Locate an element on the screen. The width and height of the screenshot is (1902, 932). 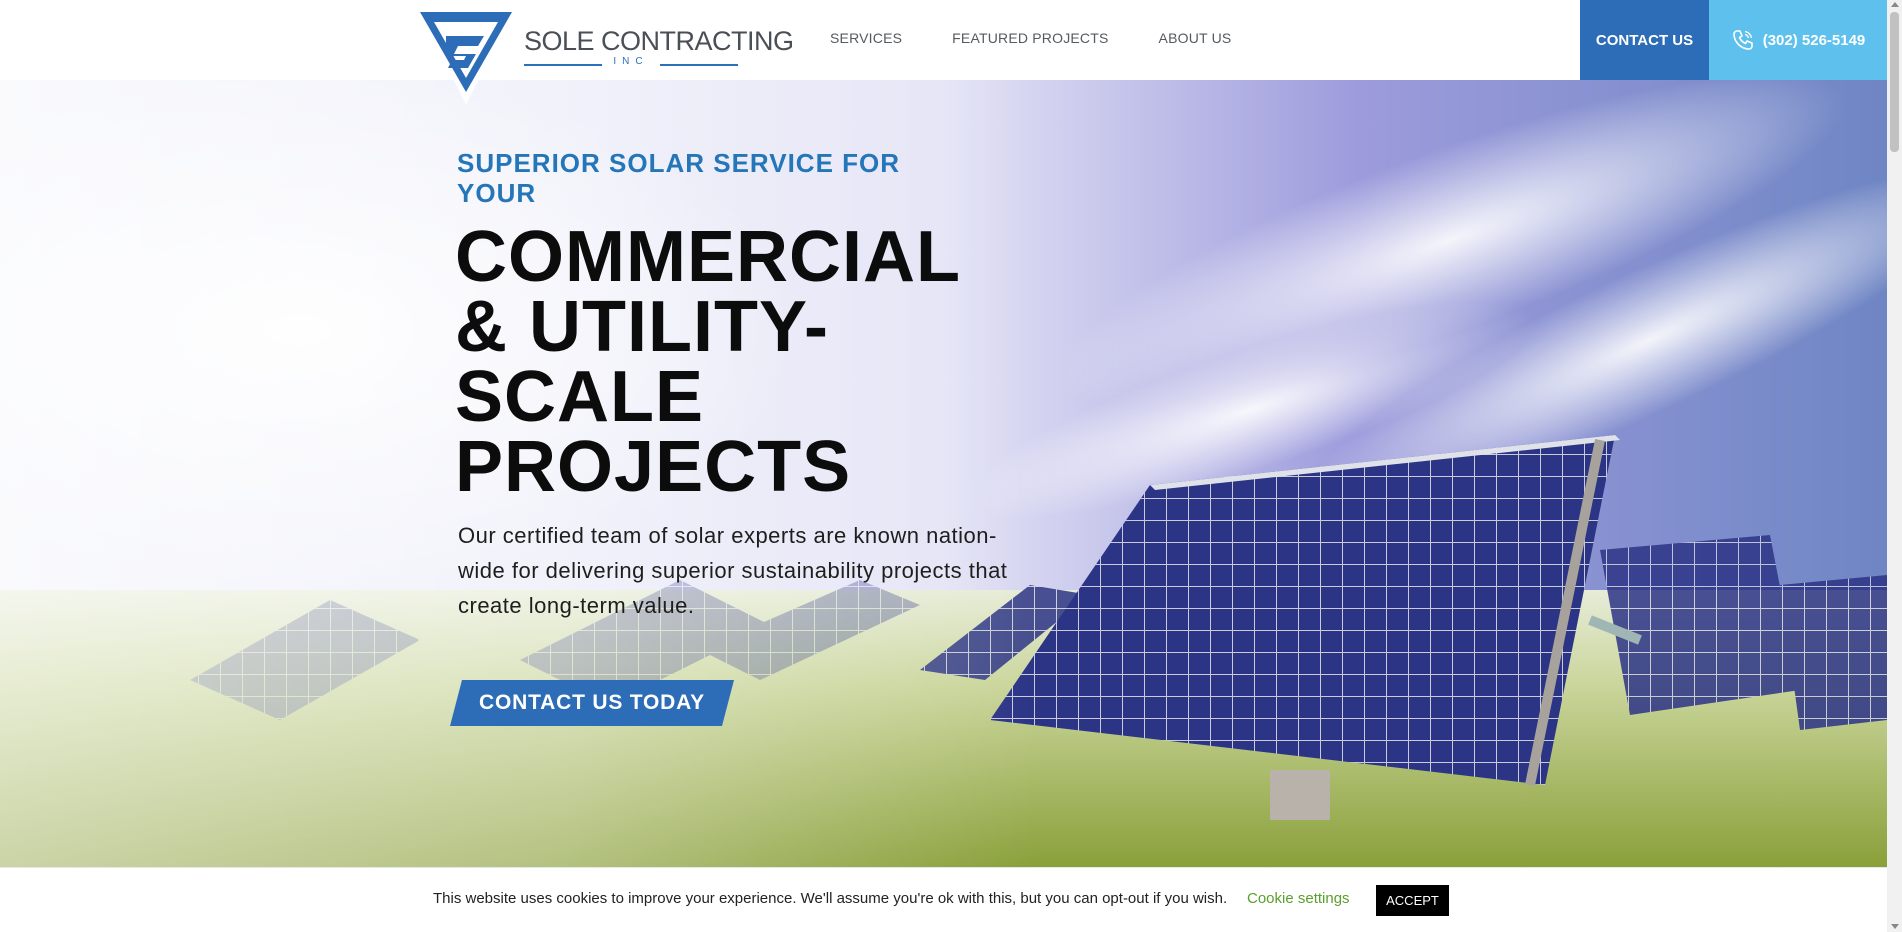
hero-eyebrow: SUPERIOR SOLAR SERVICE FOR YOUR is located at coordinates (679, 178).